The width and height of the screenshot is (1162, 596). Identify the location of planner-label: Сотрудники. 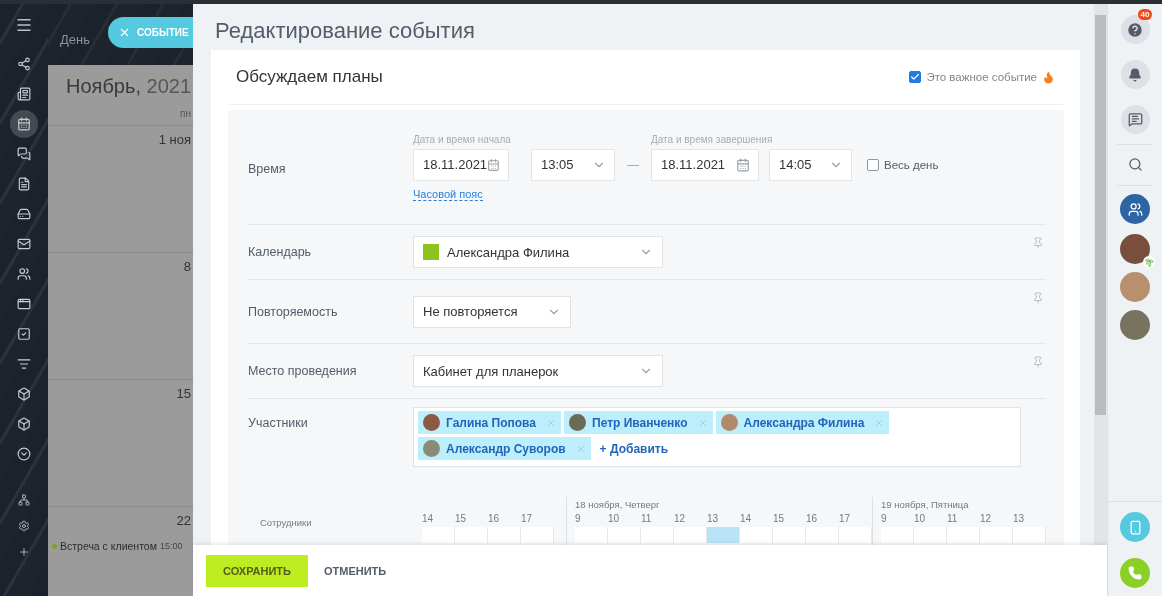
(286, 523).